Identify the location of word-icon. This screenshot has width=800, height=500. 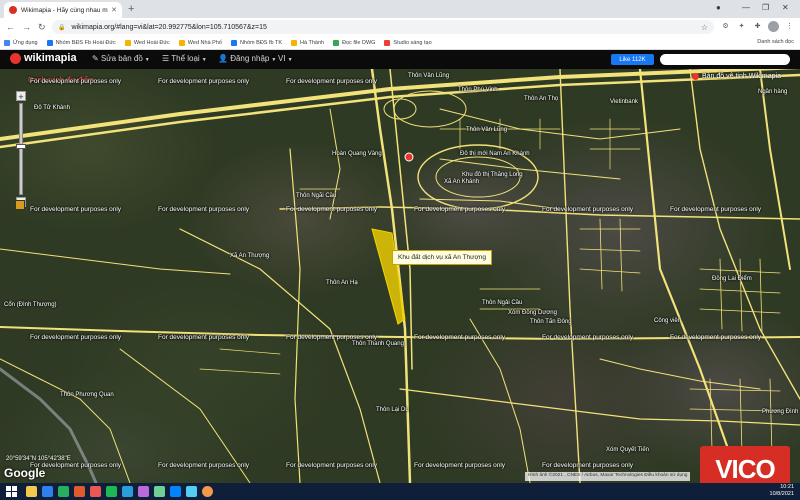
(47, 491).